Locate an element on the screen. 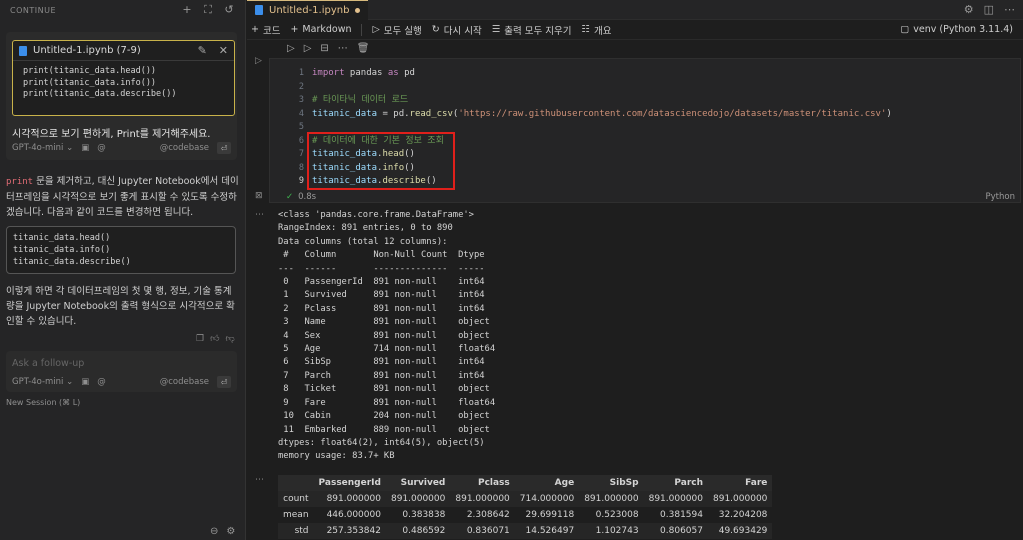 Image resolution: width=1023 pixels, height=540 pixels. table-cell: 0.381594 is located at coordinates (681, 515).